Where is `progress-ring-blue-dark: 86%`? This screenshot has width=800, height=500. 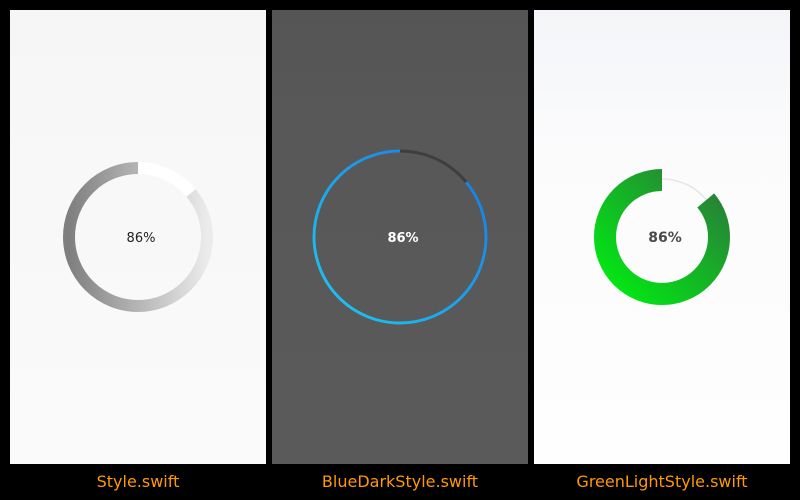
progress-ring-blue-dark: 86% is located at coordinates (400, 237).